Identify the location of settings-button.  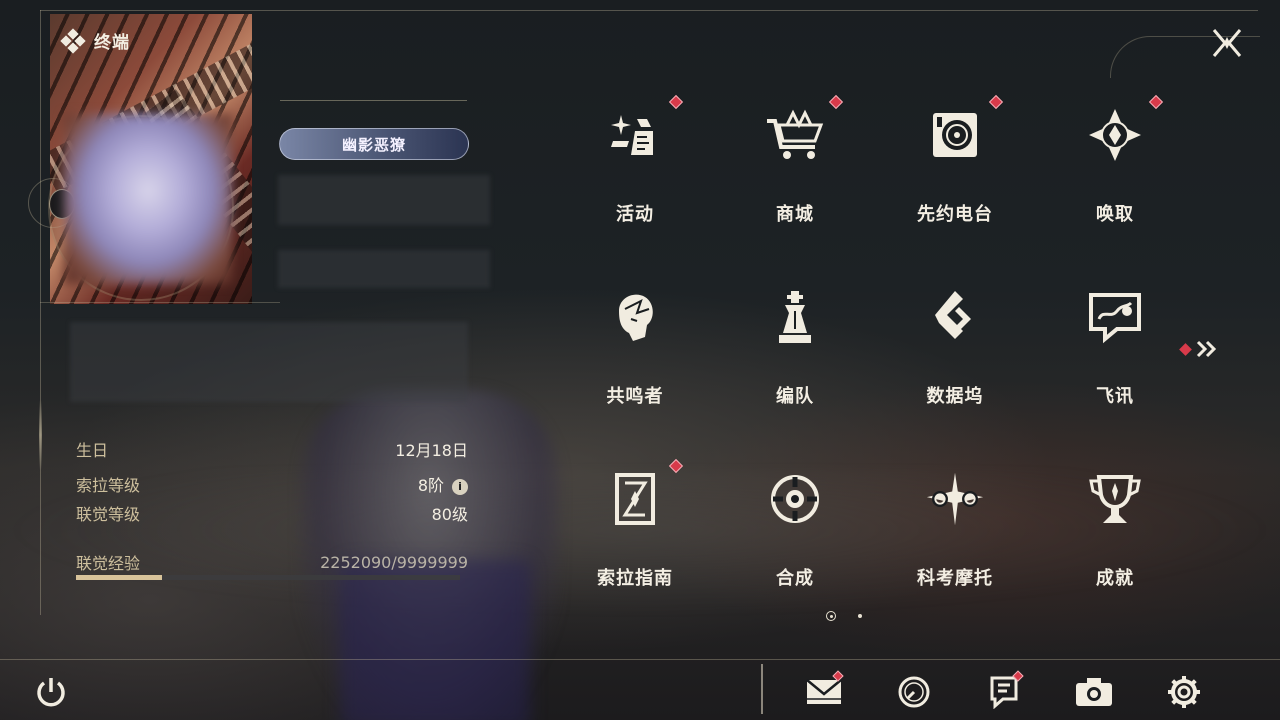
(1184, 692).